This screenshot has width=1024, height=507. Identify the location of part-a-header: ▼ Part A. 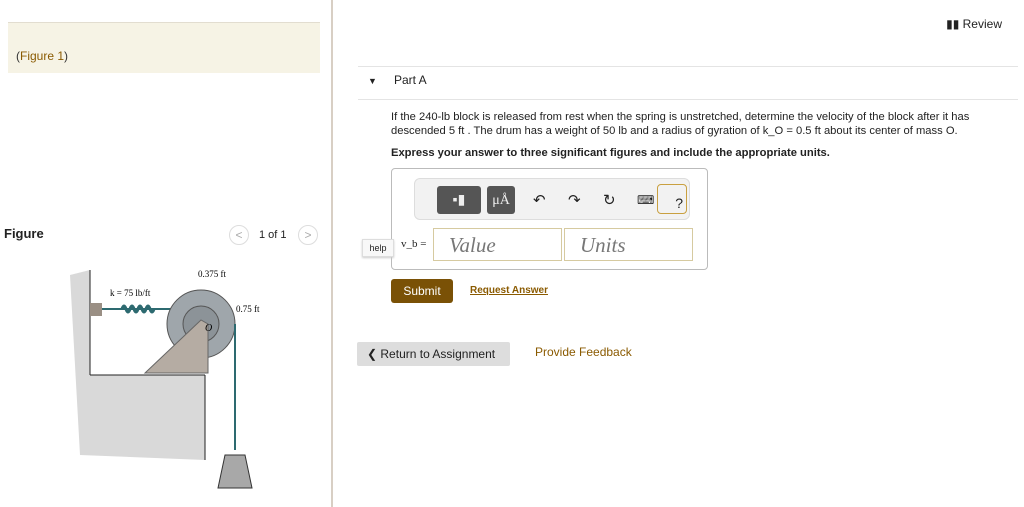
(688, 83).